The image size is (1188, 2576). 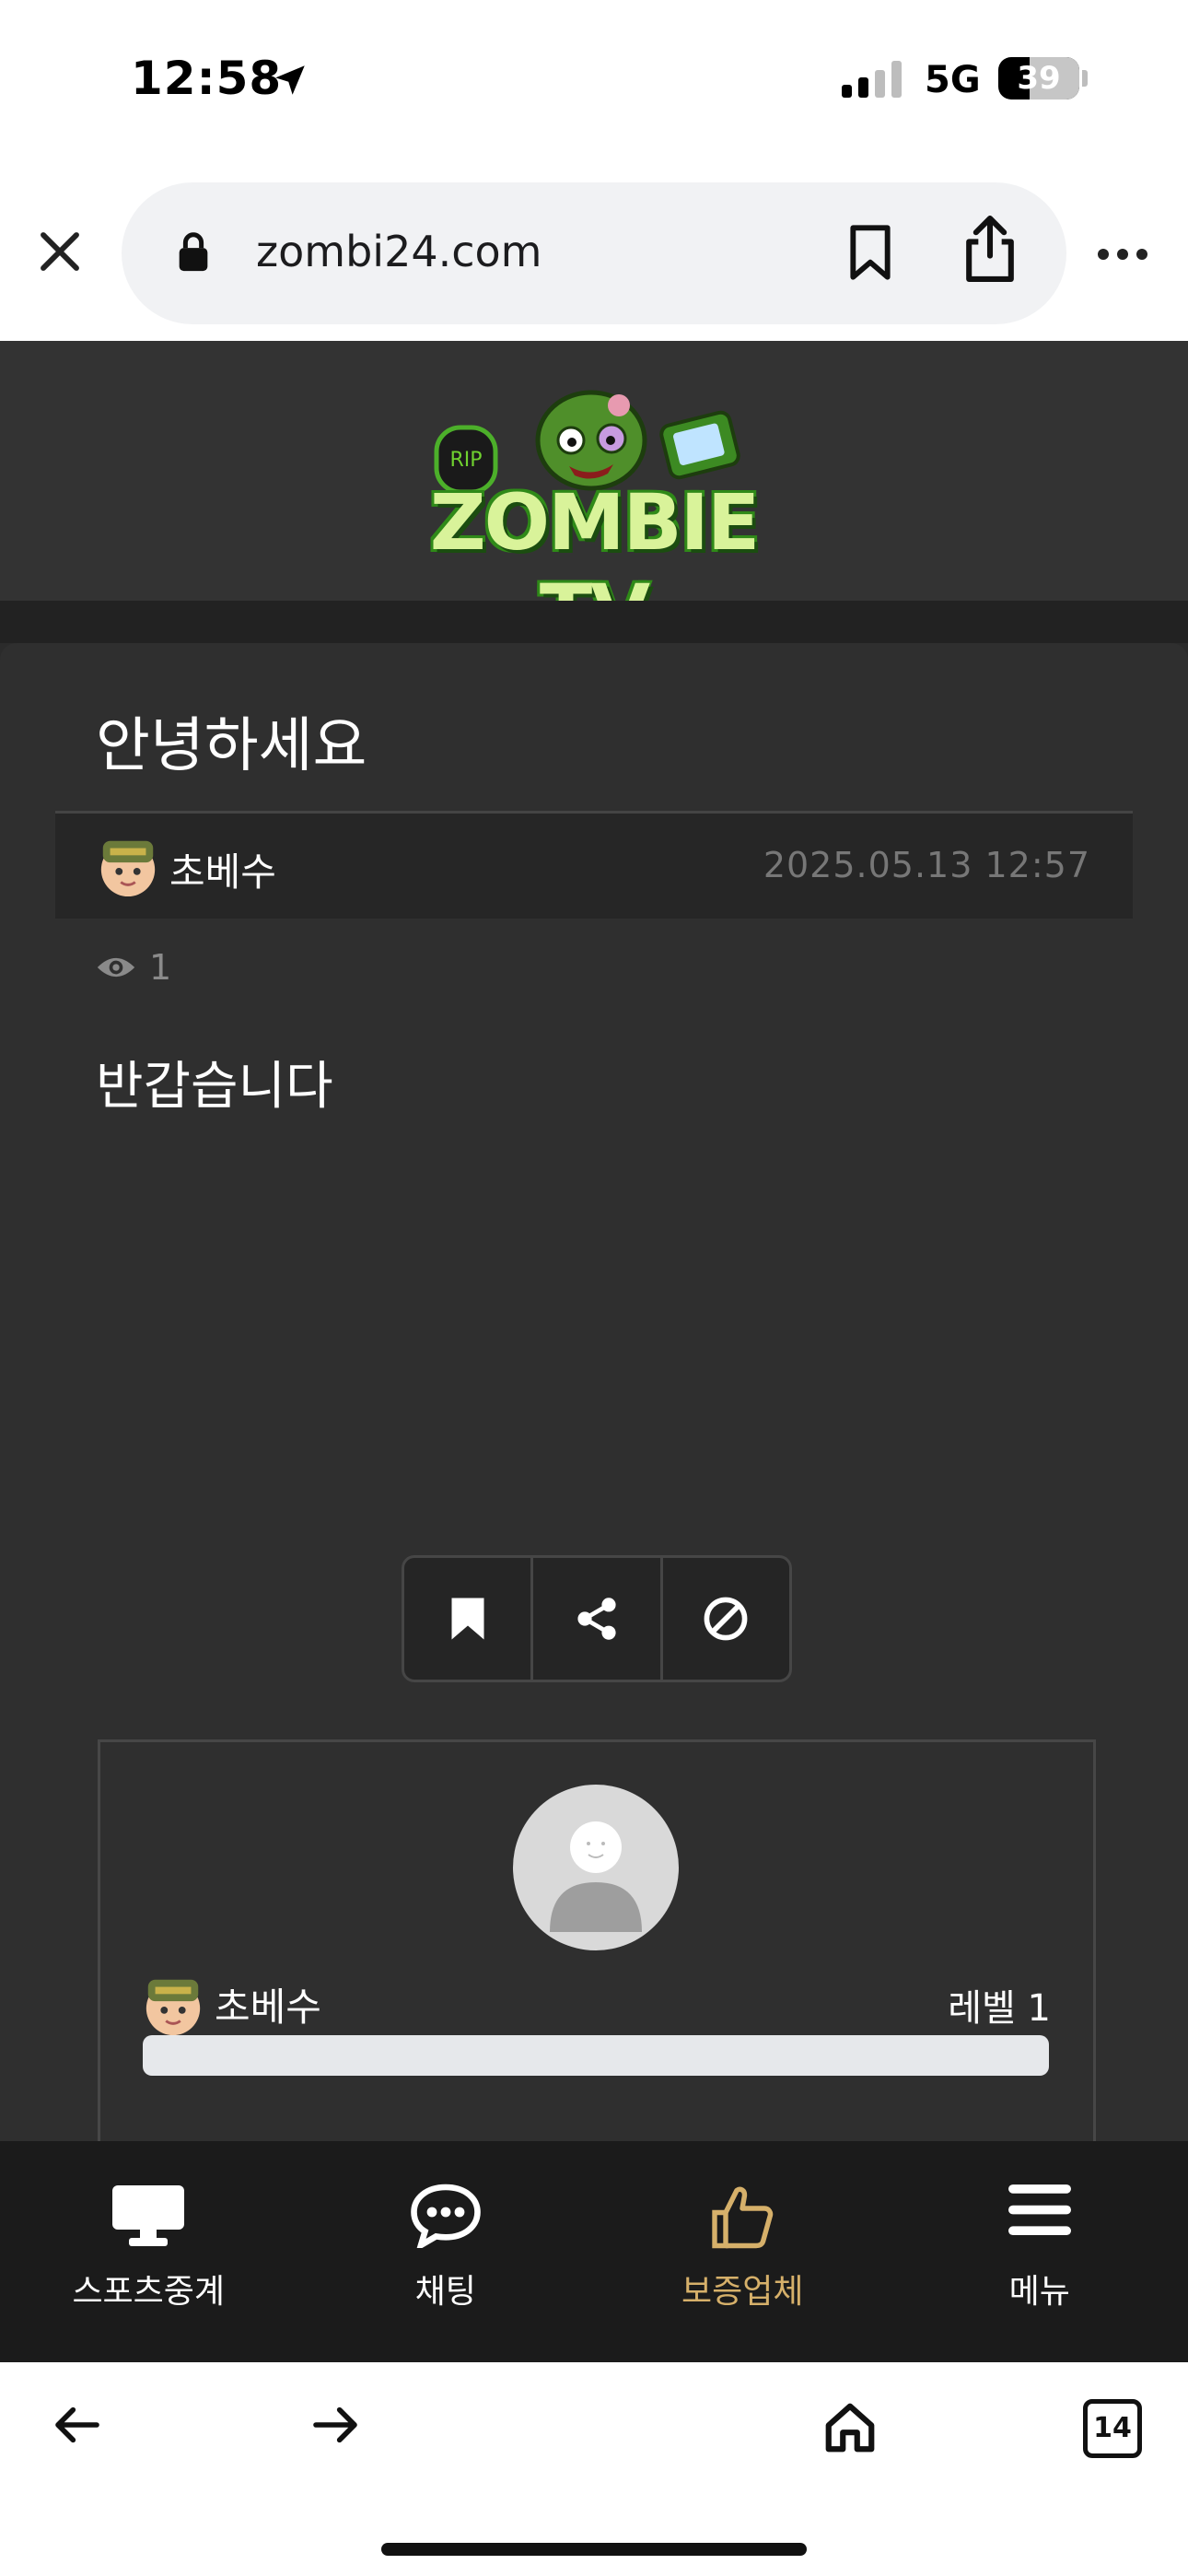 I want to click on site-header: RIP ZOMBIE TV, so click(x=594, y=499).